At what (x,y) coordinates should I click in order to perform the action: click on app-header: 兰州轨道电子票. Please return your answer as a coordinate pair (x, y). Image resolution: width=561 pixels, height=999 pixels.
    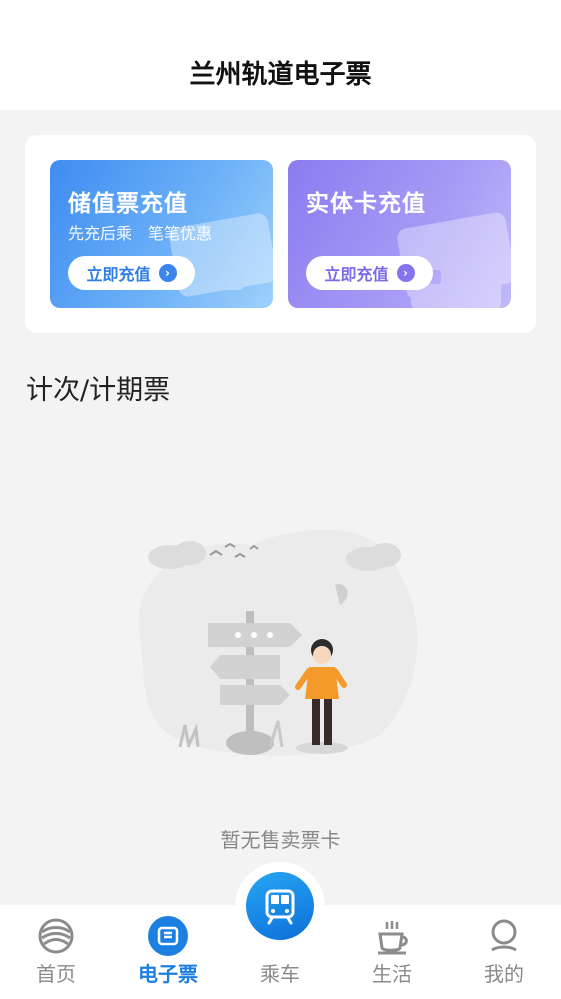
    Looking at the image, I should click on (280, 55).